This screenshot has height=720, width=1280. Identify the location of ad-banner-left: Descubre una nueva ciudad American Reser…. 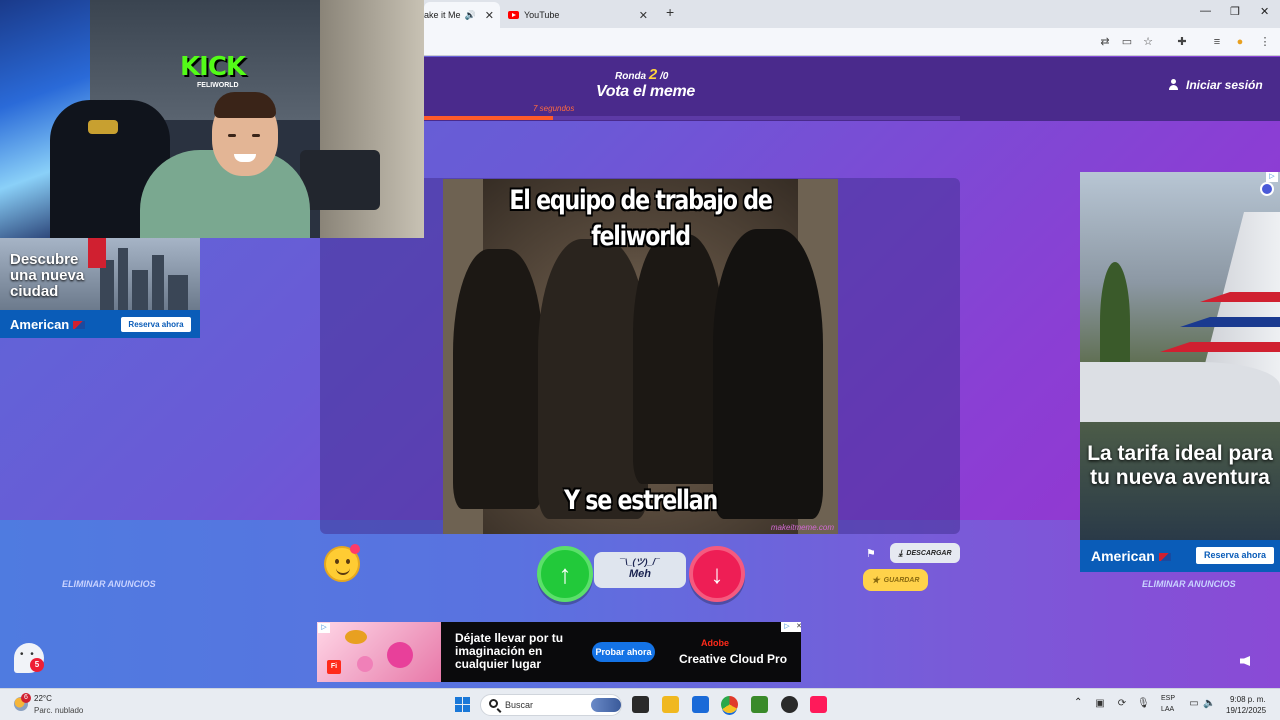
(100, 288).